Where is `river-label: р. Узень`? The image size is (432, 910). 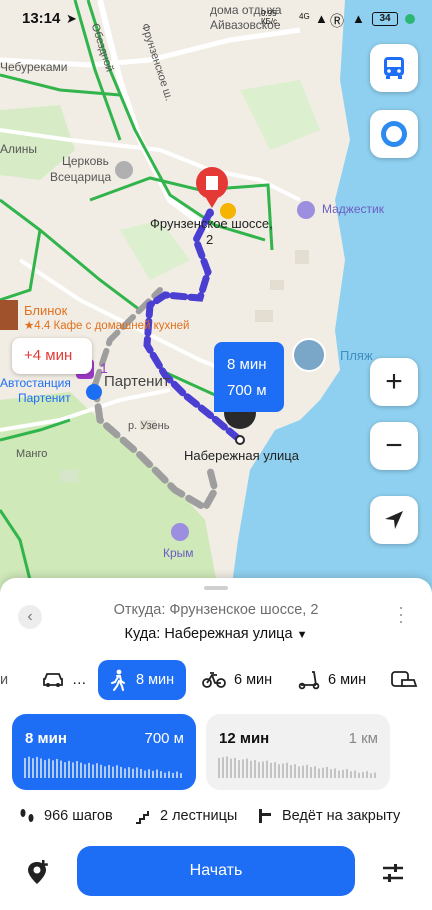
river-label: р. Узень is located at coordinates (149, 426).